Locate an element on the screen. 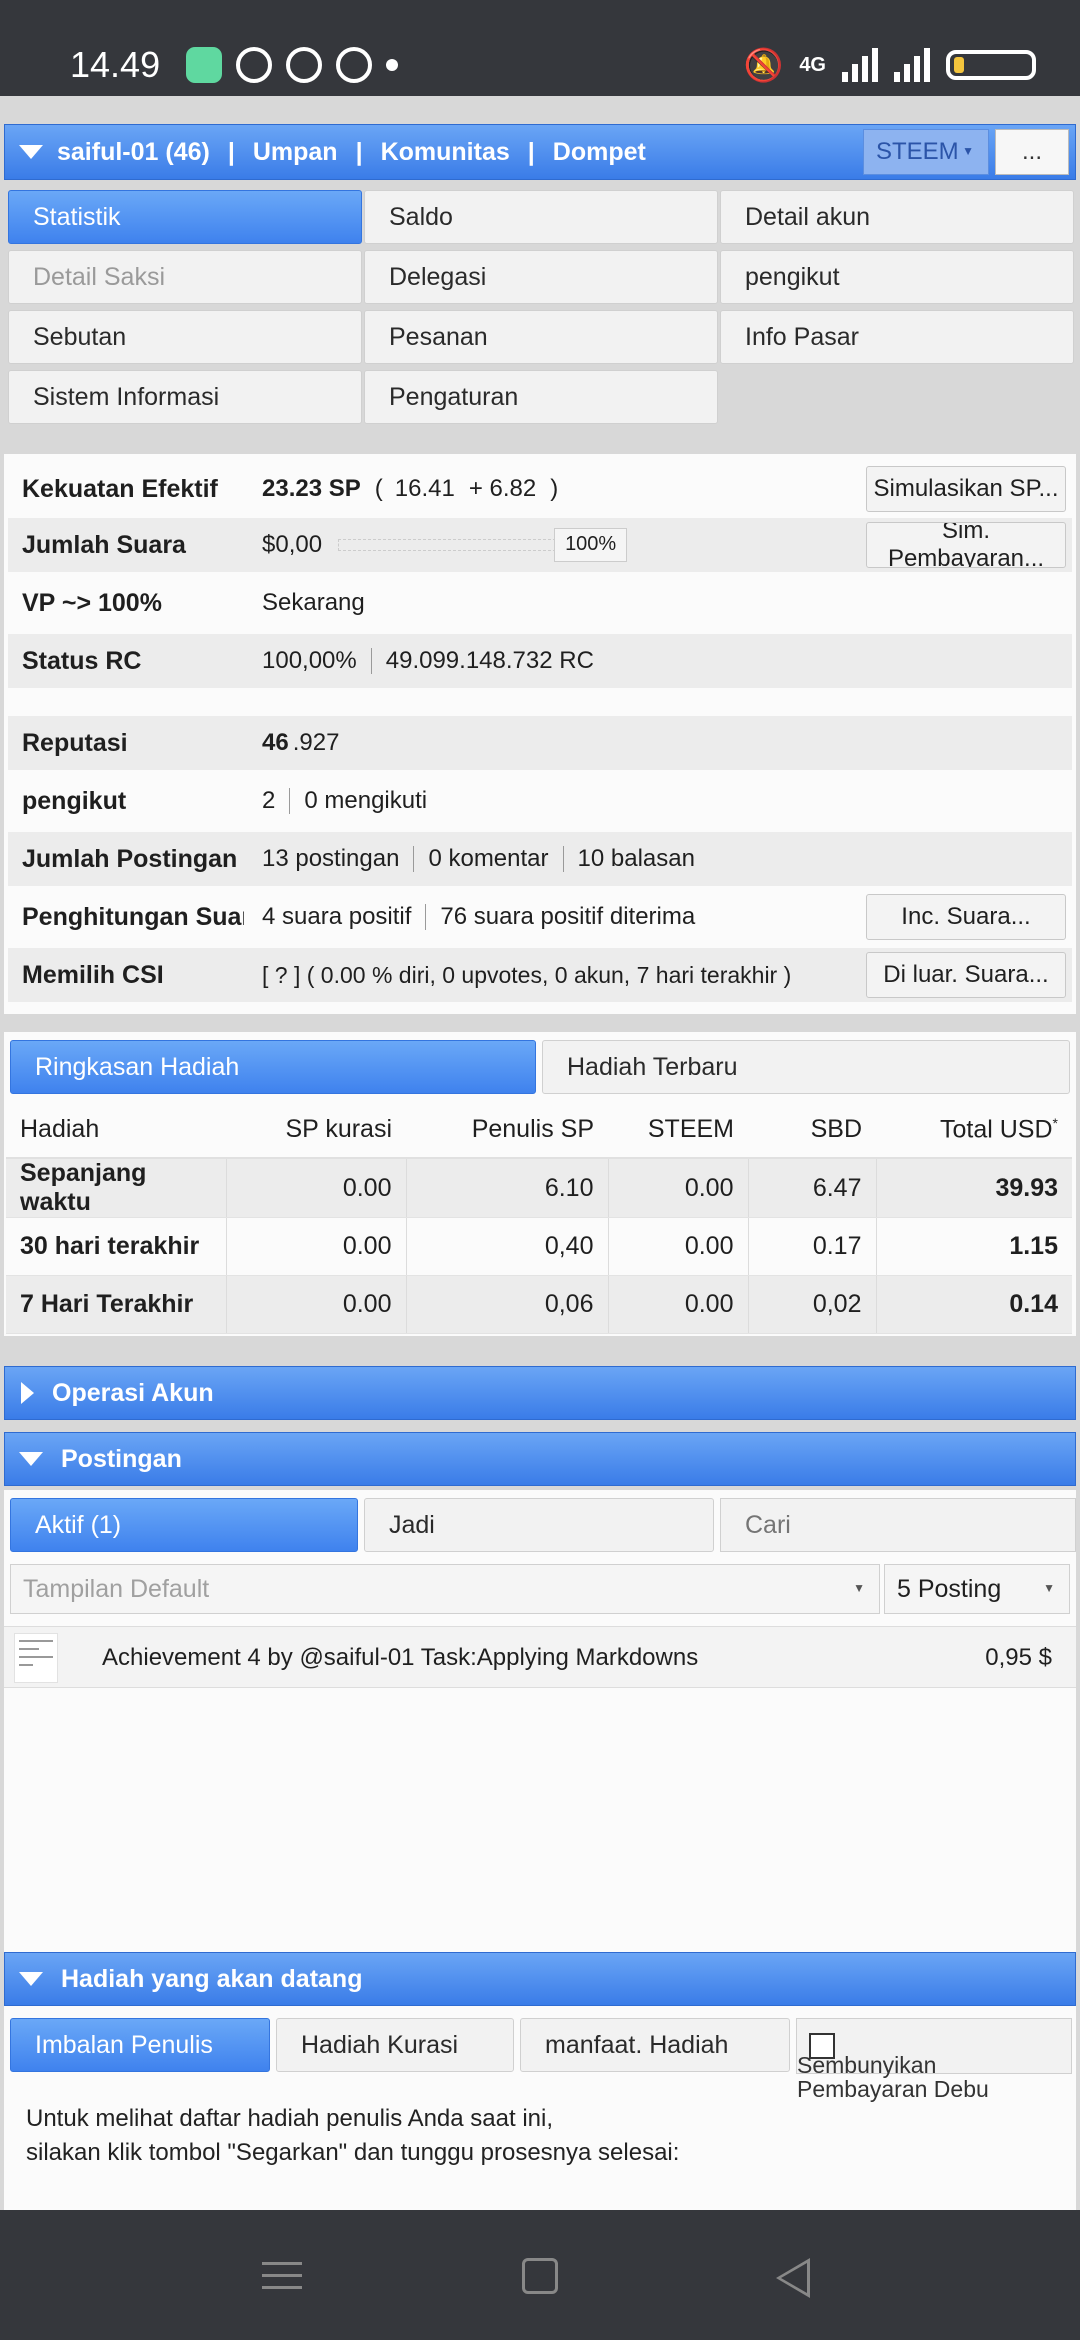 Image resolution: width=1080 pixels, height=2340 pixels. tab-aktif: Aktif (1) is located at coordinates (184, 1525).